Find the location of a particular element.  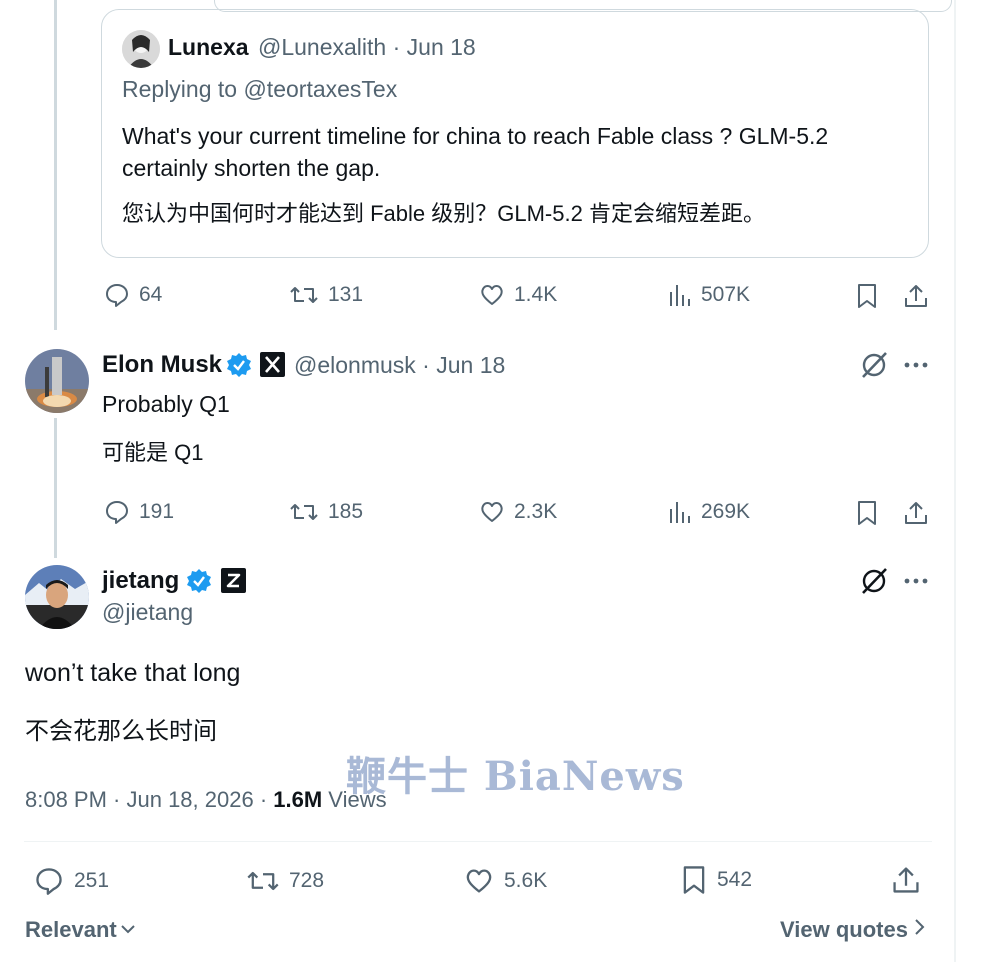

repost-button: 185 is located at coordinates (326, 512).